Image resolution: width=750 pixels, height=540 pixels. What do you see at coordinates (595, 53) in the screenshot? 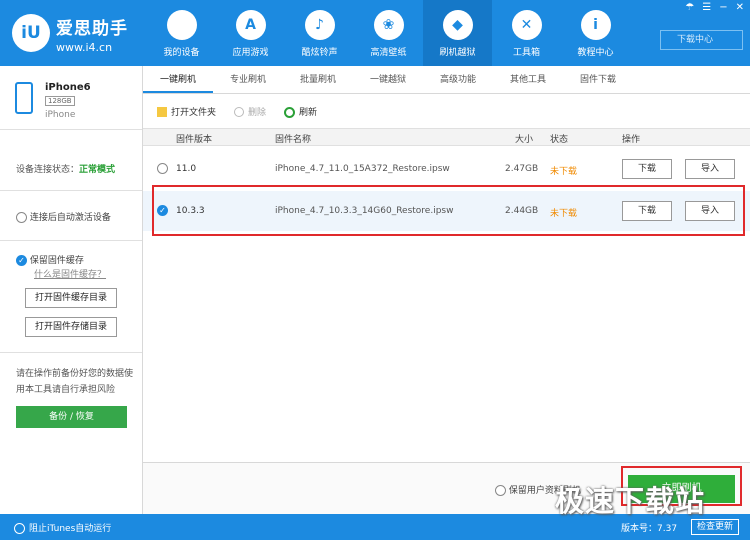
I see `nav-label: 教程中心` at bounding box center [595, 53].